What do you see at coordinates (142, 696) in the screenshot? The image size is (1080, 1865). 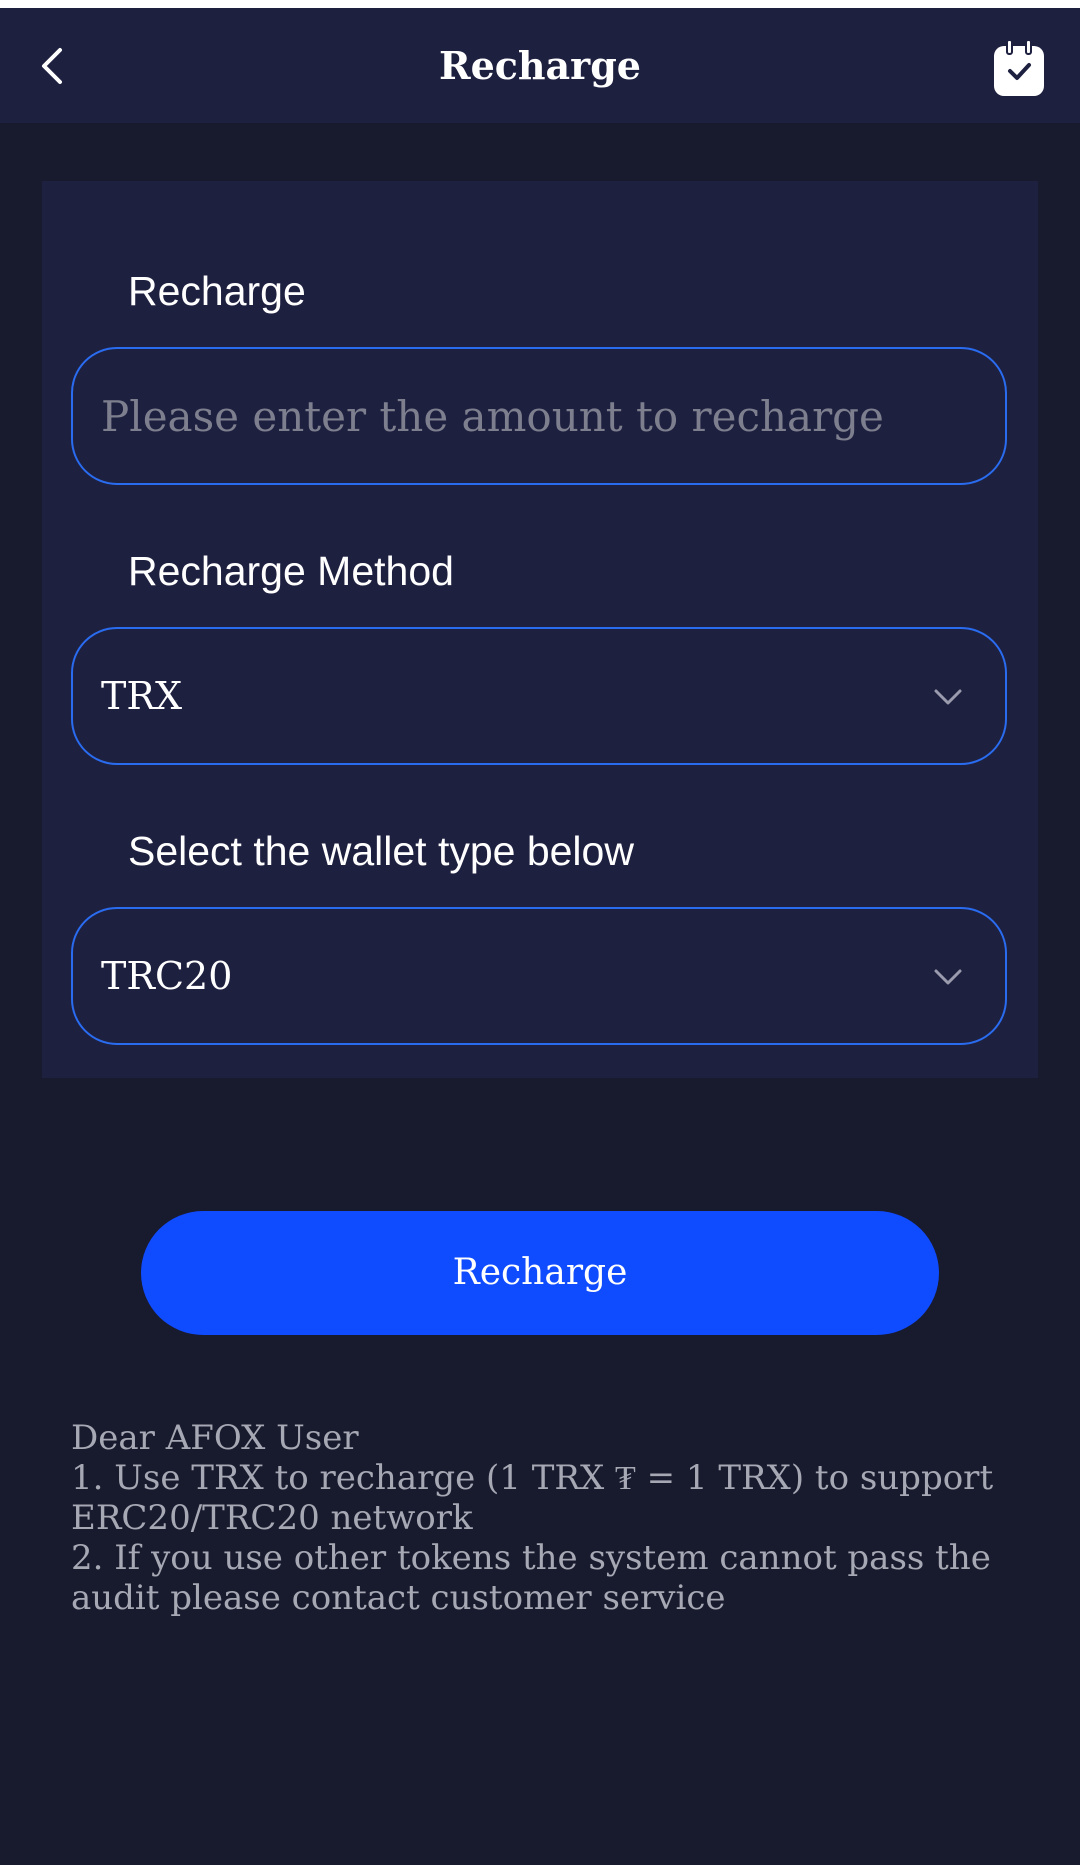 I see `method-selected-value: TRX` at bounding box center [142, 696].